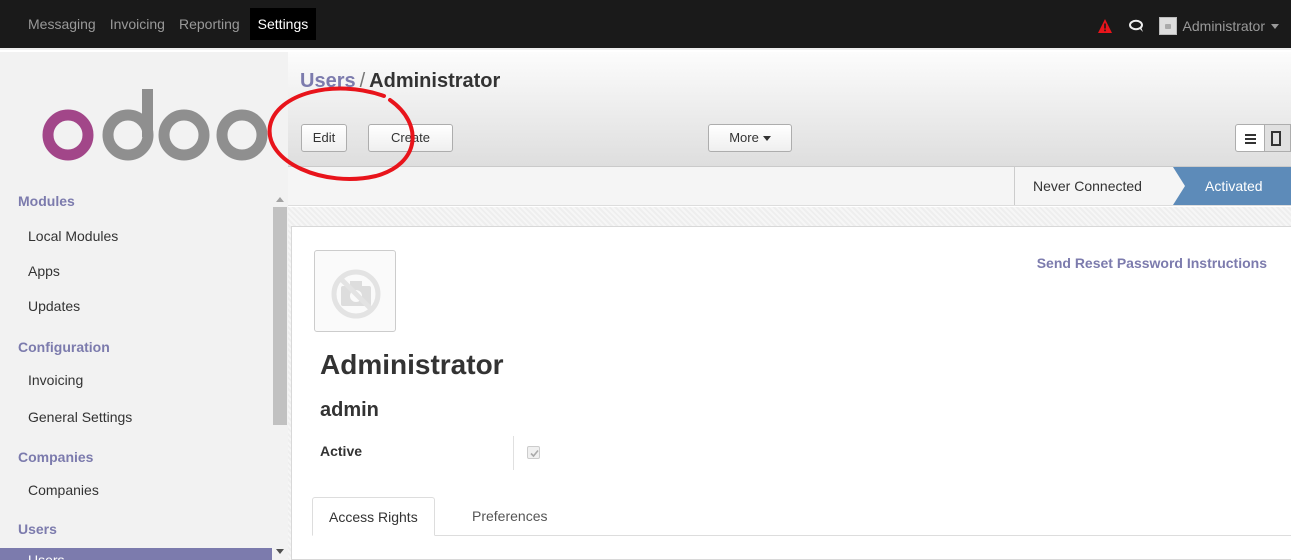 Image resolution: width=1291 pixels, height=560 pixels. I want to click on sidebar-item-local-modules: Local Modules, so click(73, 236).